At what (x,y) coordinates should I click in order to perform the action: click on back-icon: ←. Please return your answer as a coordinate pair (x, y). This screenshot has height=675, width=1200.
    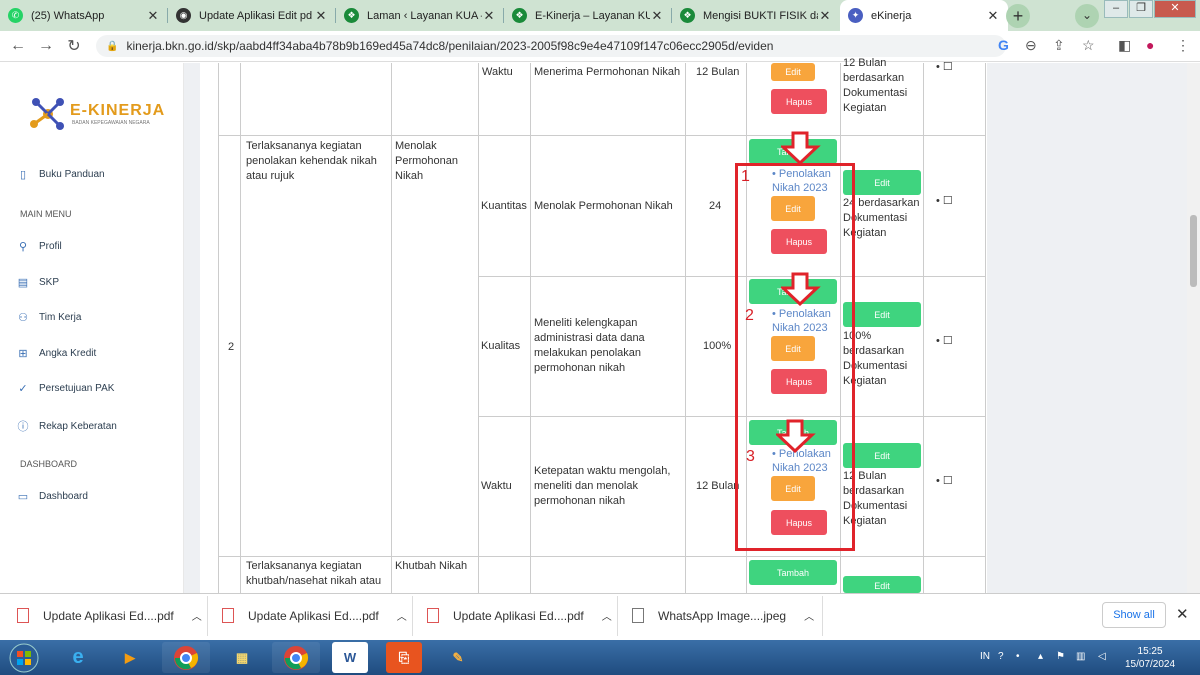
    Looking at the image, I should click on (18, 46).